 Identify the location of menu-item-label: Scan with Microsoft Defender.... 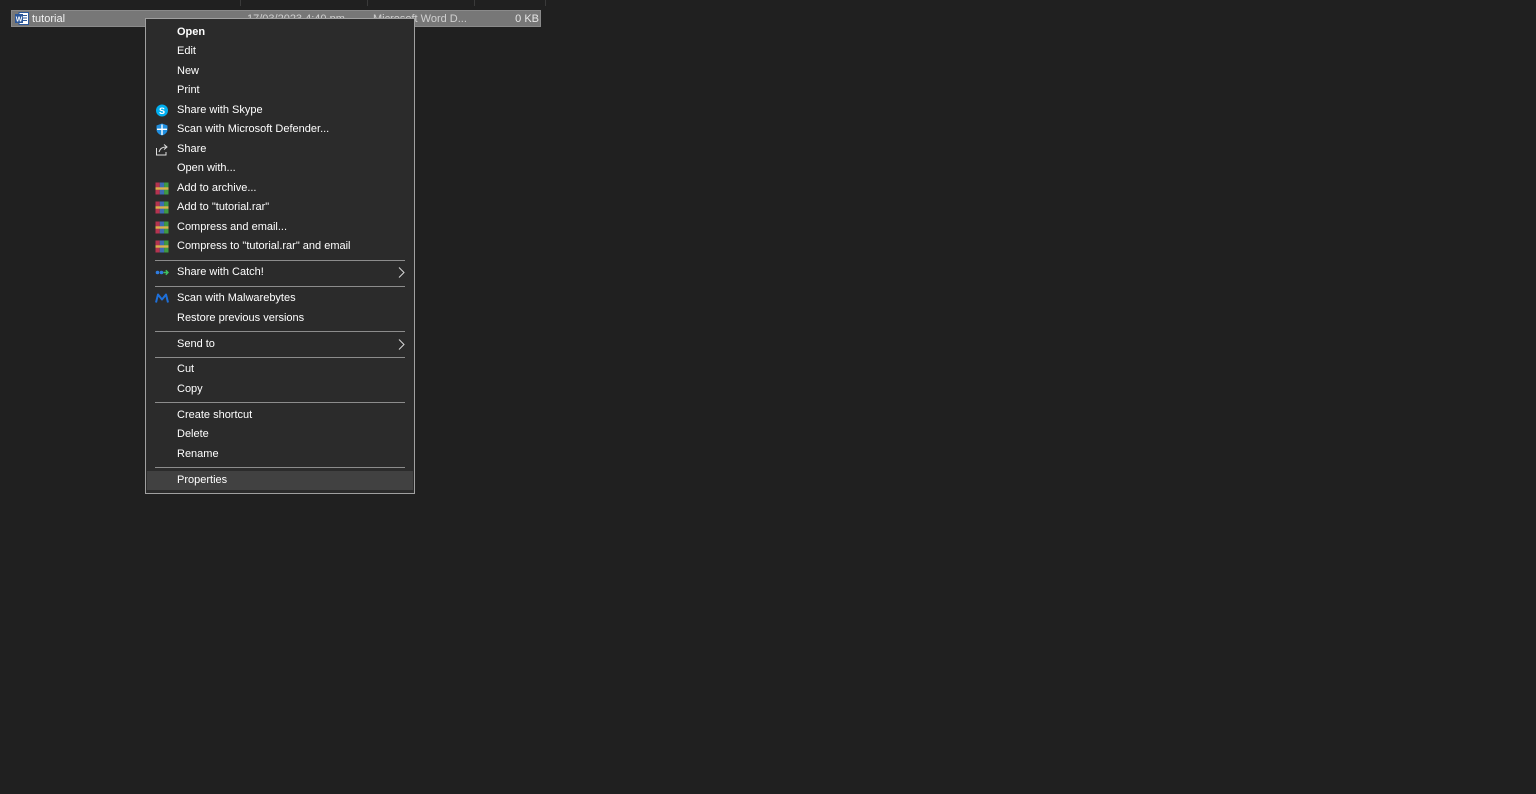
(253, 129).